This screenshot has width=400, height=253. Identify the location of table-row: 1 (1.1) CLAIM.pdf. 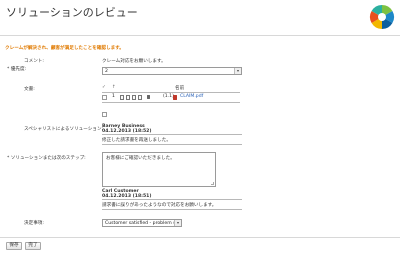
(171, 97).